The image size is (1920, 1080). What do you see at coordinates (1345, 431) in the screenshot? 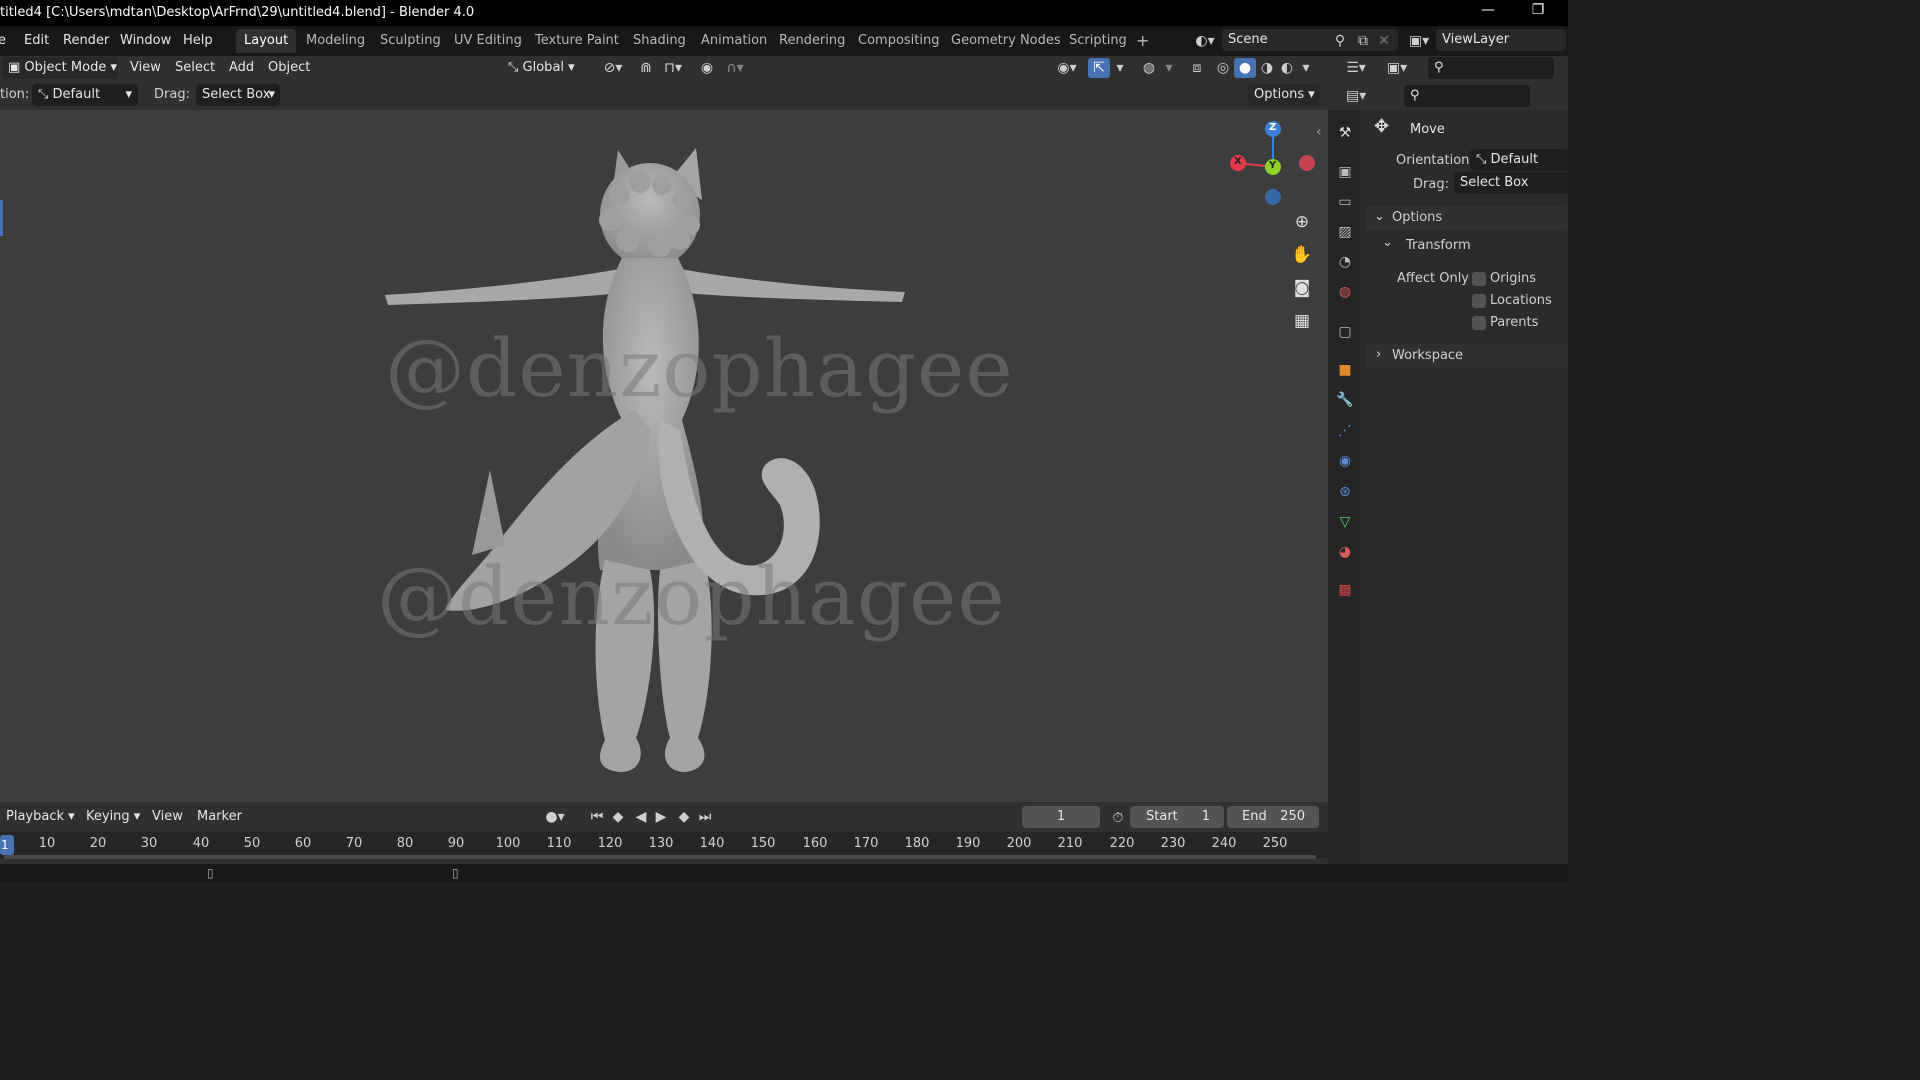
I see `particles-tab-icon: ⋰` at bounding box center [1345, 431].